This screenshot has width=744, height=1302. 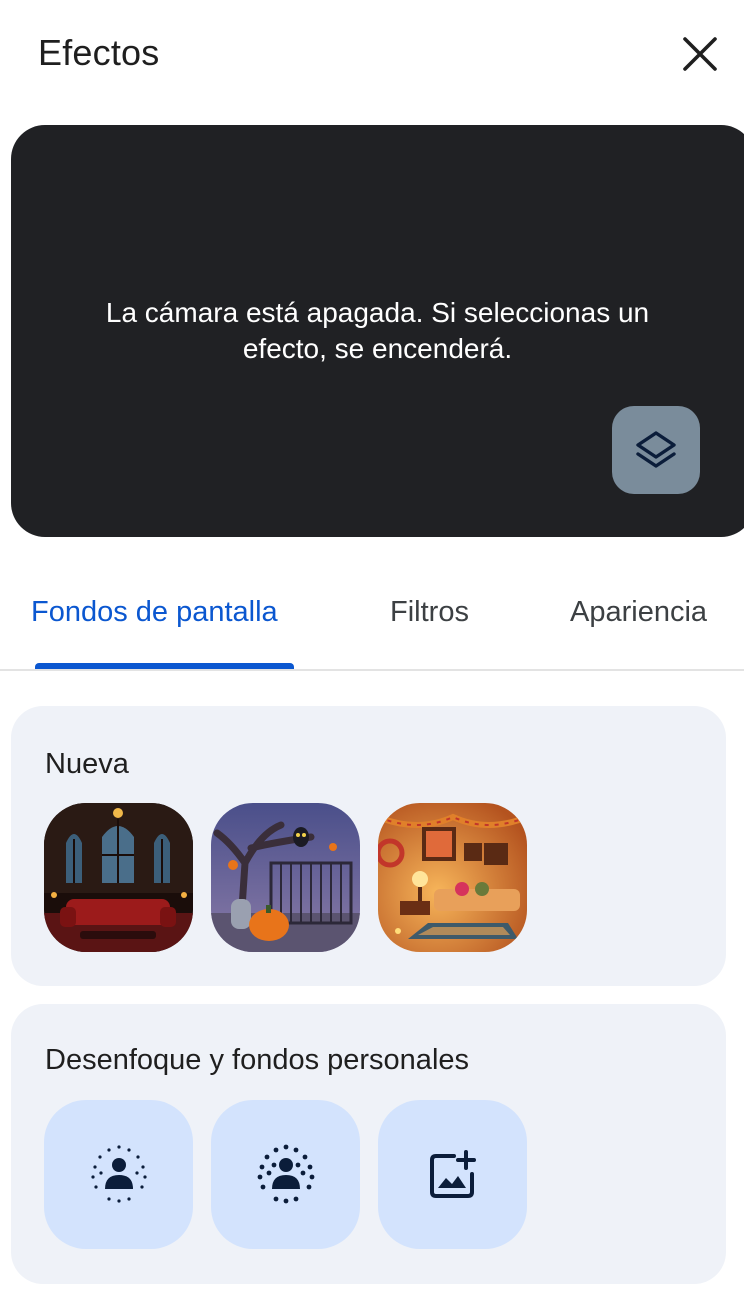 I want to click on gothic-room-background, so click(x=118, y=877).